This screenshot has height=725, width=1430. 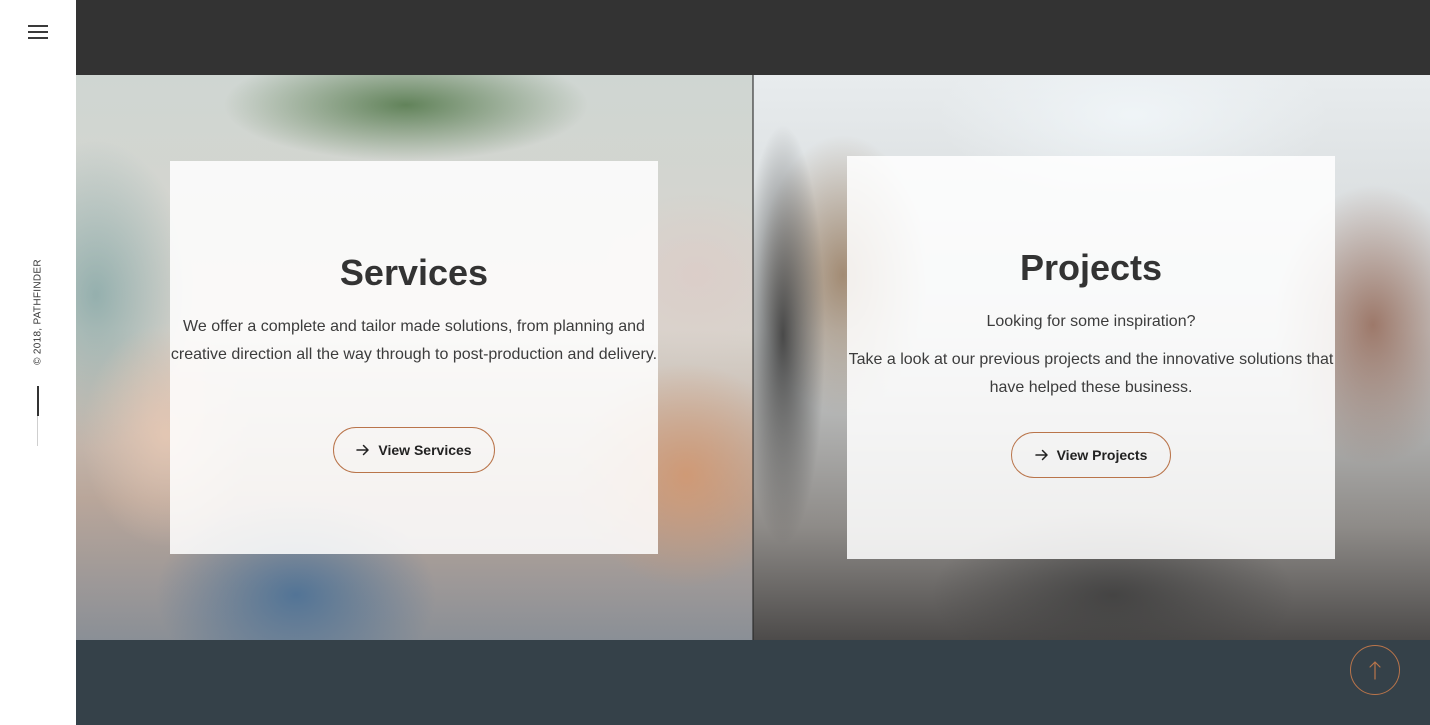 I want to click on view-projects-label: View Projects, so click(x=1102, y=455).